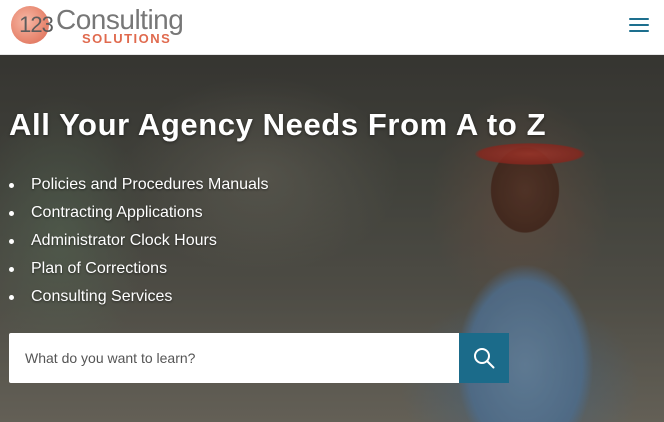  I want to click on search-icon, so click(484, 358).